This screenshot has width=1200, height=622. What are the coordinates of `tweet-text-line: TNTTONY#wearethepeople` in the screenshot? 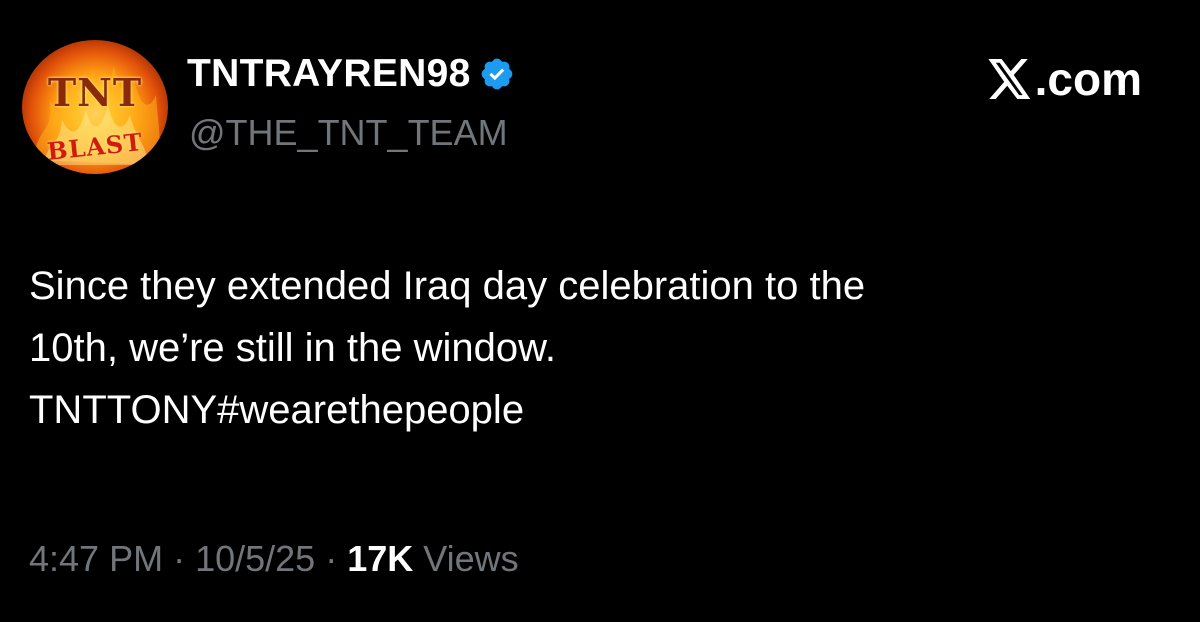 It's located at (277, 410).